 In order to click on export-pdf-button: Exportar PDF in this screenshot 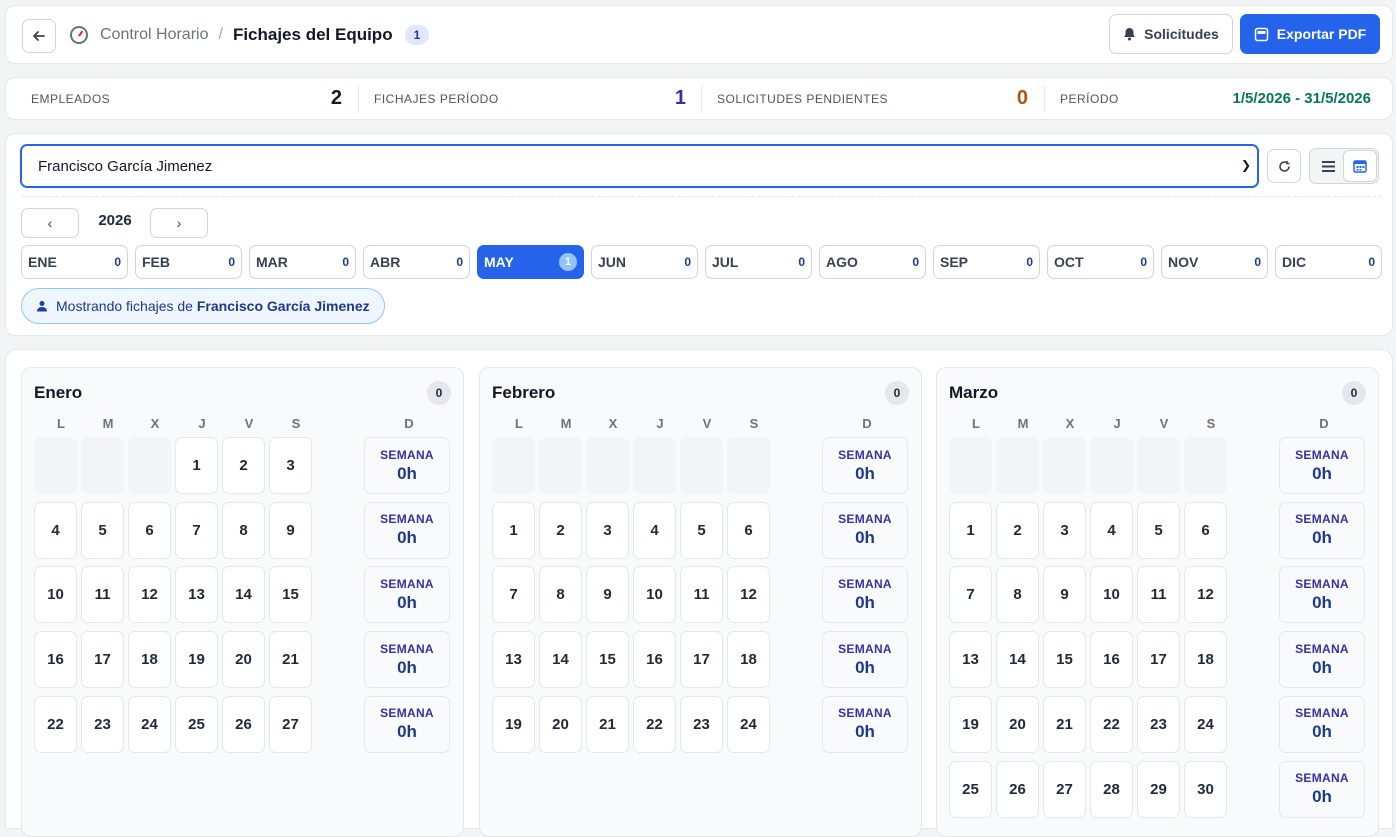, I will do `click(1310, 34)`.